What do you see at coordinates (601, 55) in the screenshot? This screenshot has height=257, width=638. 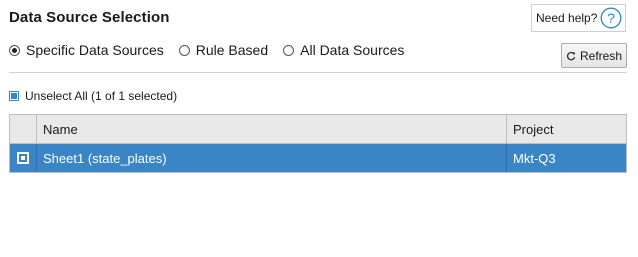 I see `refresh-label: Refresh` at bounding box center [601, 55].